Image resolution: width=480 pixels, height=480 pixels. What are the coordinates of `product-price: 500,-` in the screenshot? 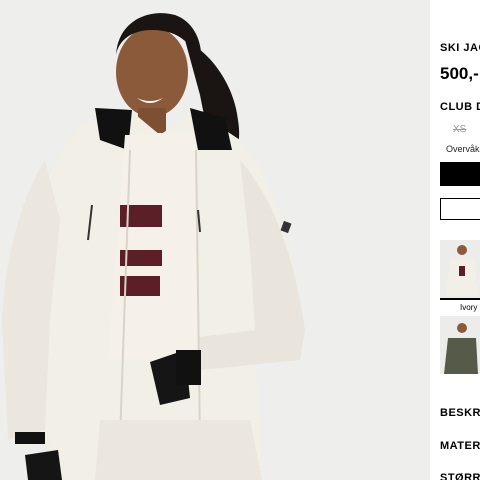 It's located at (459, 73).